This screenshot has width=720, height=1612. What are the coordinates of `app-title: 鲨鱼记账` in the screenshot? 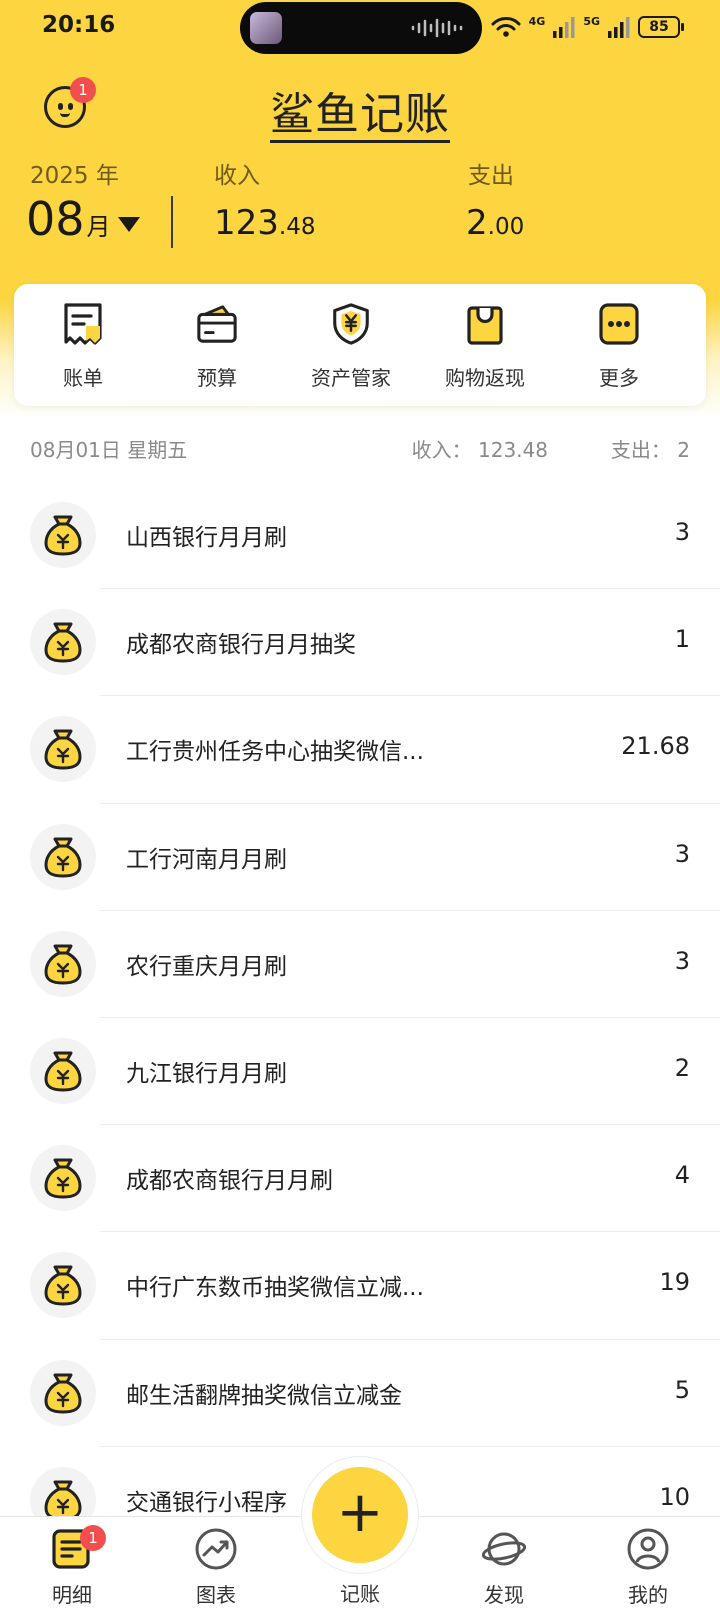 It's located at (360, 110).